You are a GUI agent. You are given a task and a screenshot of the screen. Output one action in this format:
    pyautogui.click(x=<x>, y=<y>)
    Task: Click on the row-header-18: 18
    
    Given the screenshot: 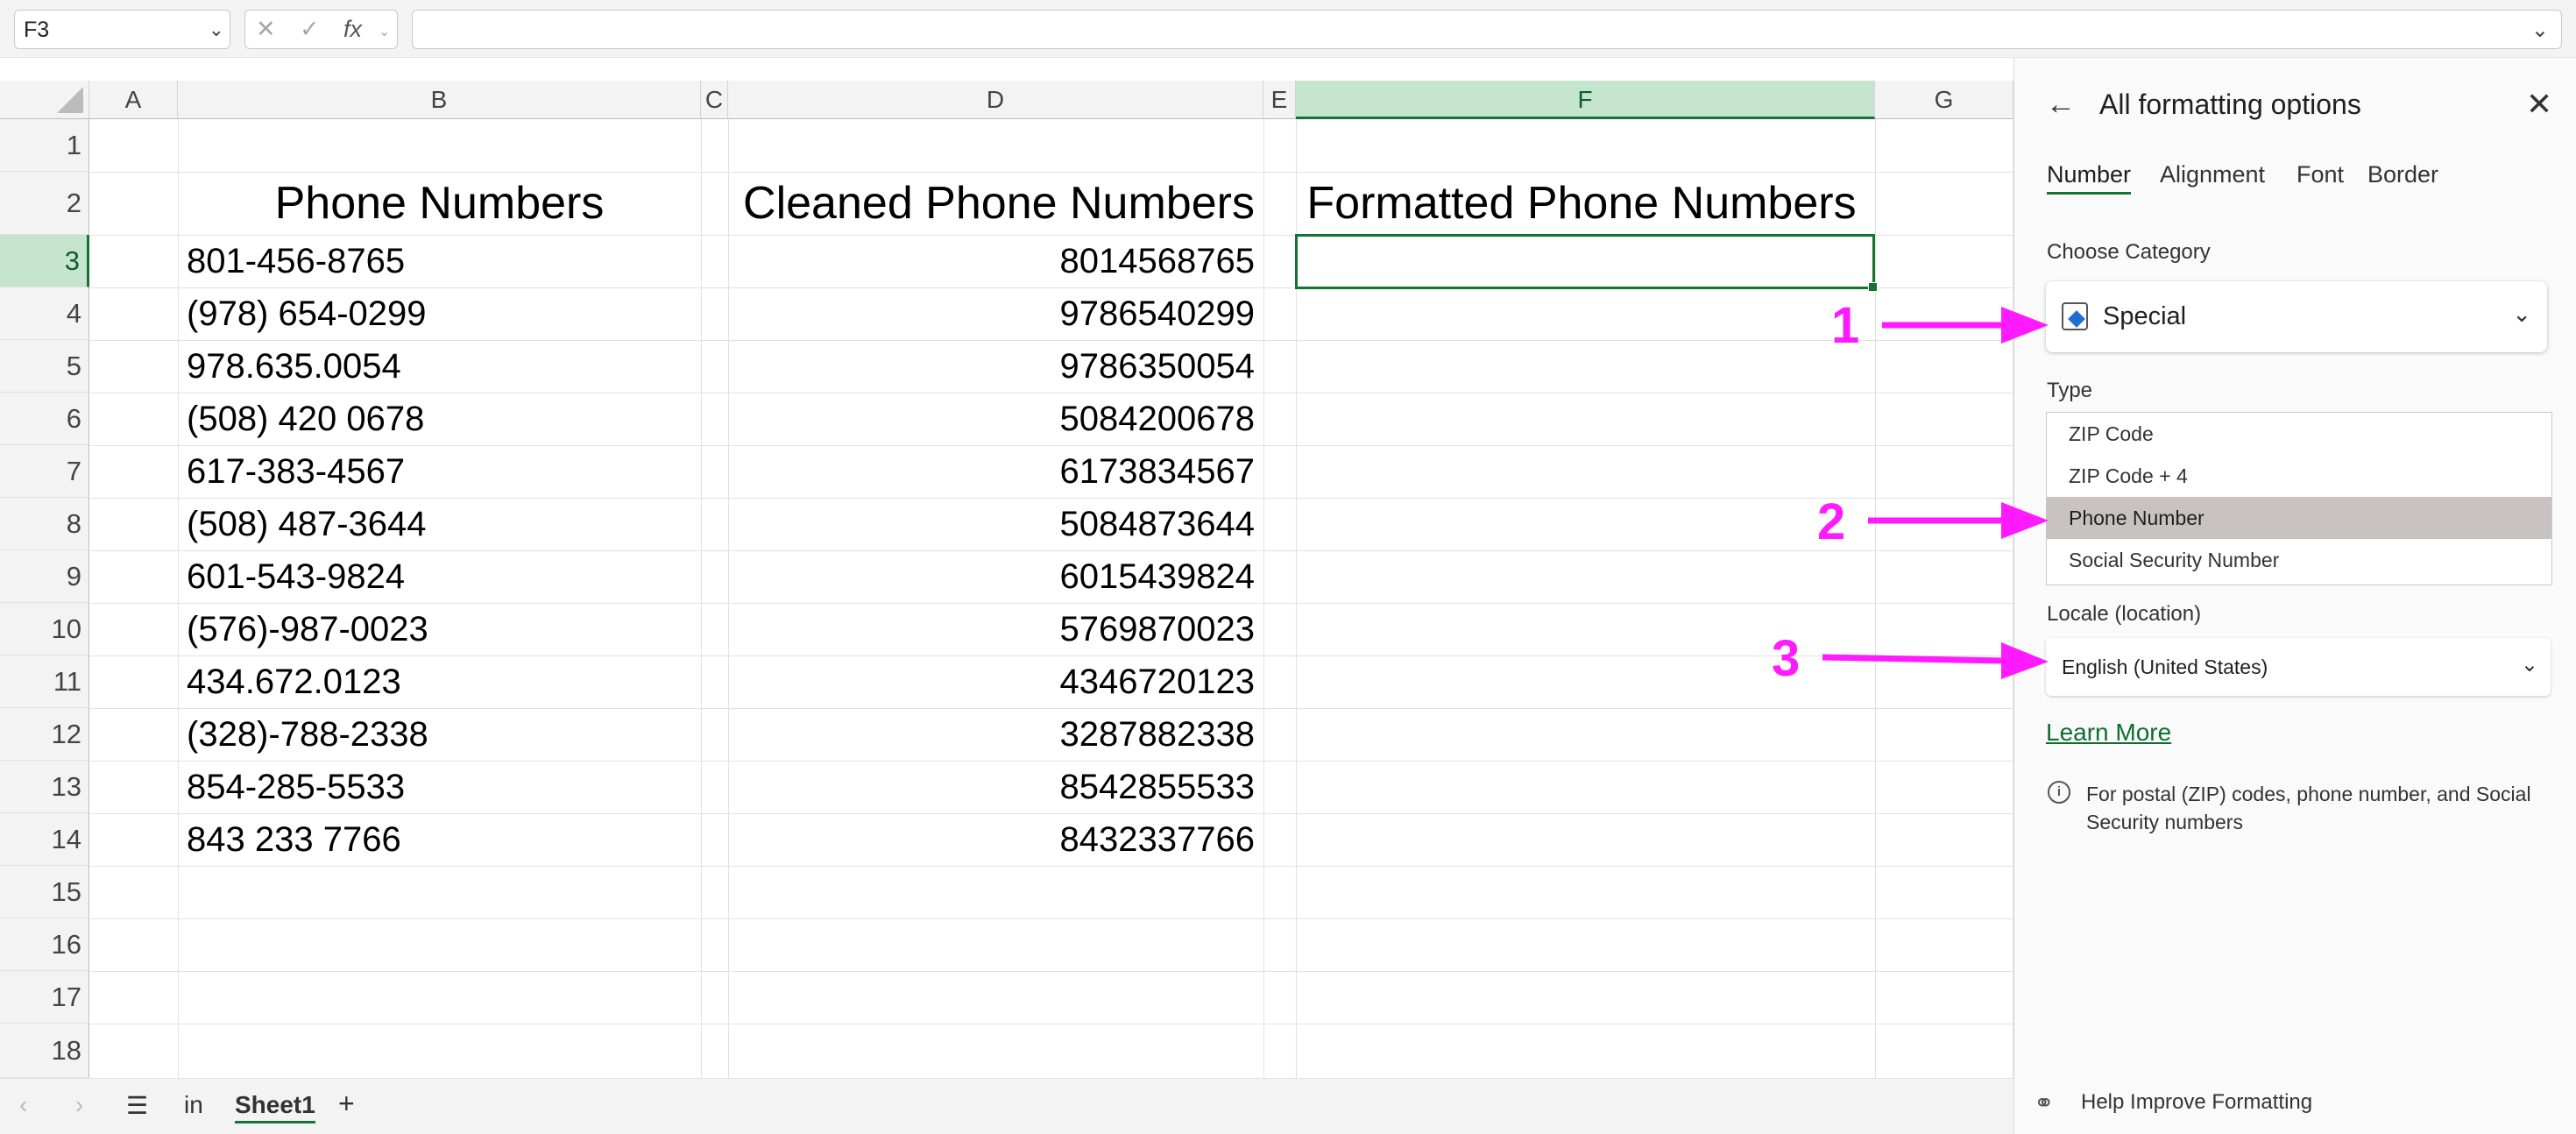 What is the action you would take?
    pyautogui.click(x=44, y=1051)
    